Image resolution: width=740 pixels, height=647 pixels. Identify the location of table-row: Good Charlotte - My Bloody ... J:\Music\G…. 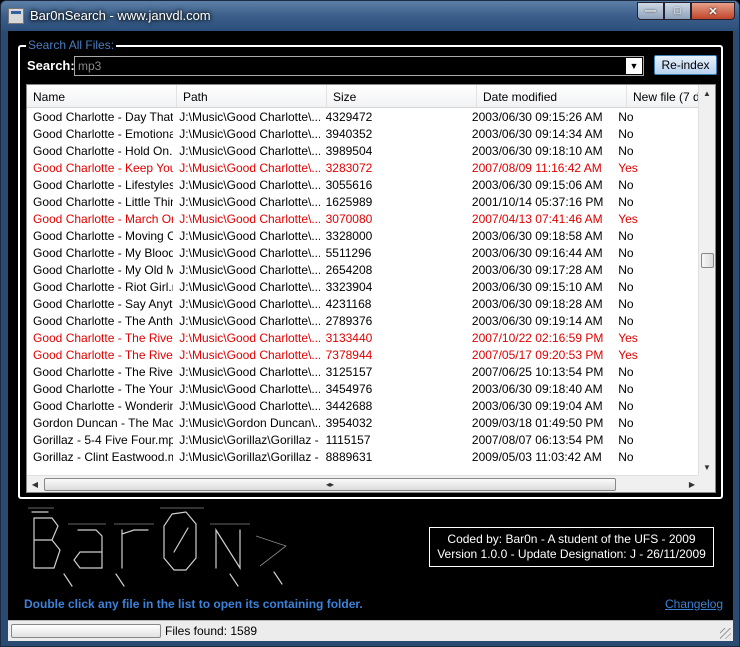
(363, 252).